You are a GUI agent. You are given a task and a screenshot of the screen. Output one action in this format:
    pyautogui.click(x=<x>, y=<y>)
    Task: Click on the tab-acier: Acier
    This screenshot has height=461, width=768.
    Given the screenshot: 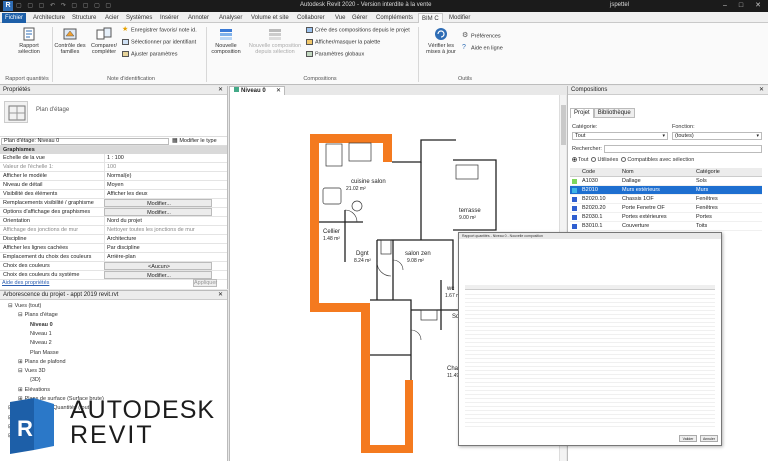 What is the action you would take?
    pyautogui.click(x=112, y=18)
    